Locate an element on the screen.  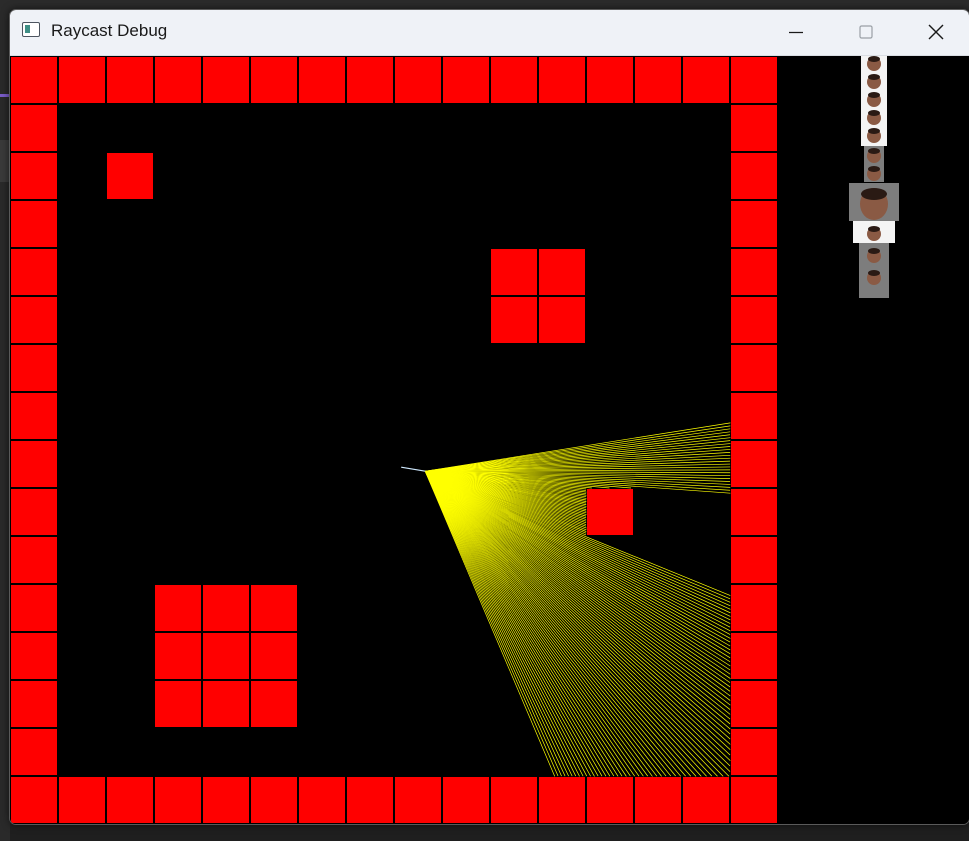
window-title: Raycast Debug is located at coordinates (109, 30).